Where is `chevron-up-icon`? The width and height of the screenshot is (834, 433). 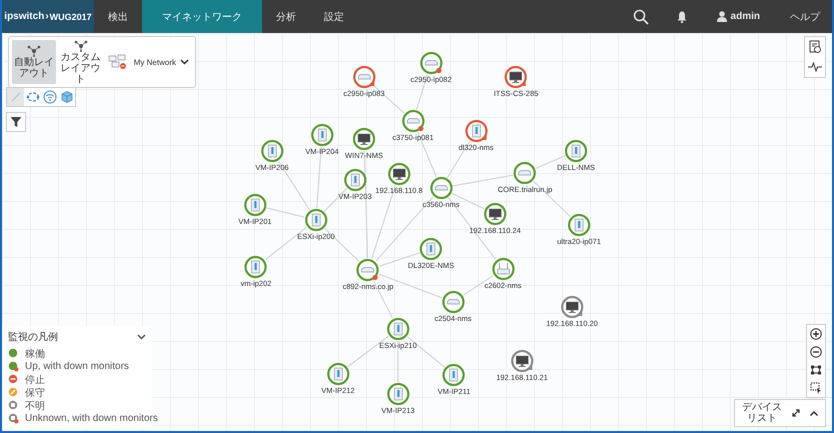
chevron-up-icon is located at coordinates (814, 413).